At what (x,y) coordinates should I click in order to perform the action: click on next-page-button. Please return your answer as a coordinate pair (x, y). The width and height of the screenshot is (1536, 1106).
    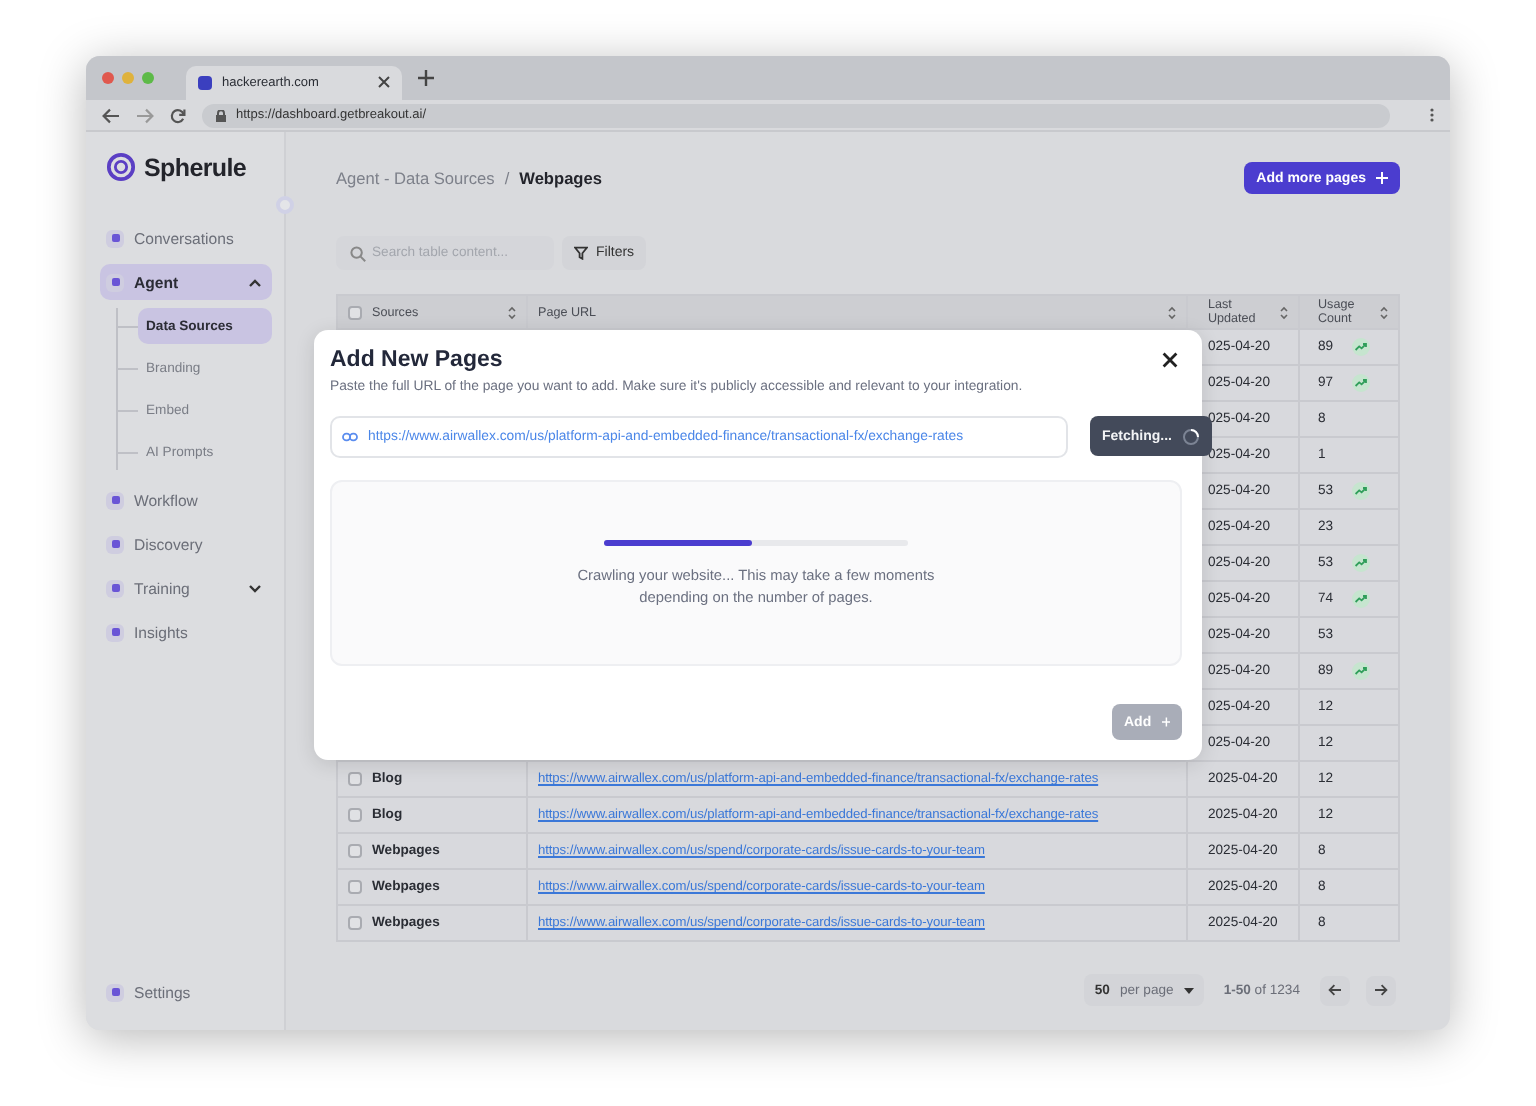
    Looking at the image, I should click on (1381, 990).